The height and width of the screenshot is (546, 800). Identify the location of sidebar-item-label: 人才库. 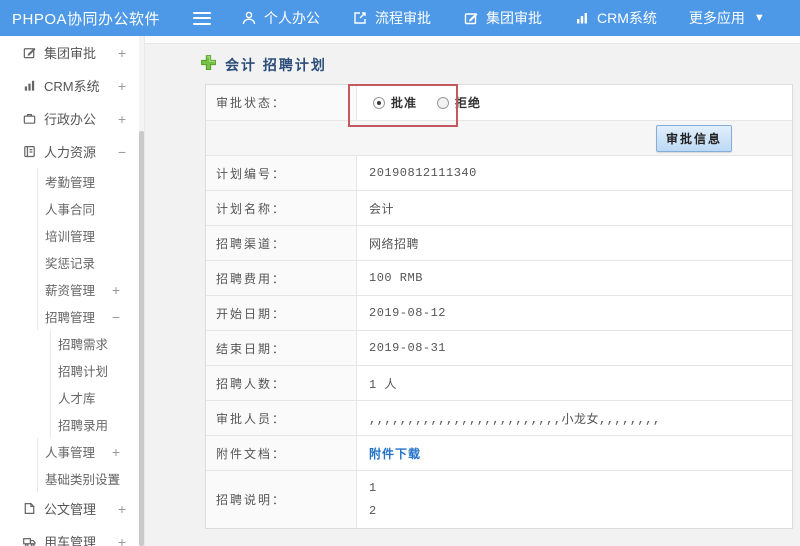
(77, 399).